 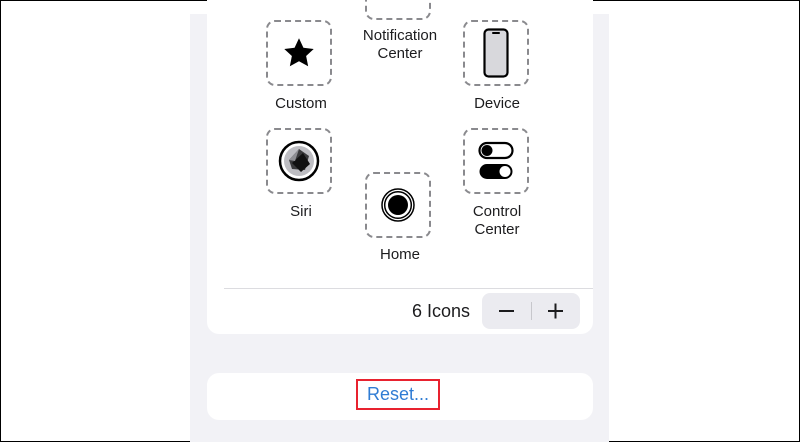 I want to click on control-center-tile, so click(x=496, y=161).